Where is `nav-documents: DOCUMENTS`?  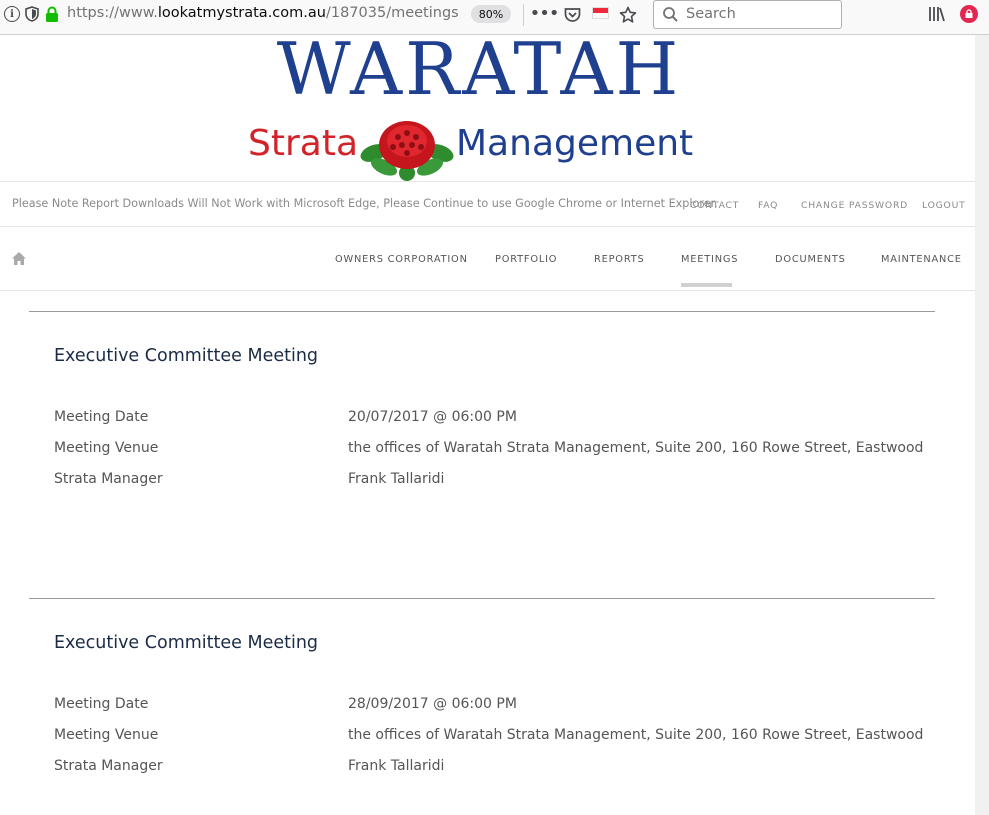
nav-documents: DOCUMENTS is located at coordinates (810, 259).